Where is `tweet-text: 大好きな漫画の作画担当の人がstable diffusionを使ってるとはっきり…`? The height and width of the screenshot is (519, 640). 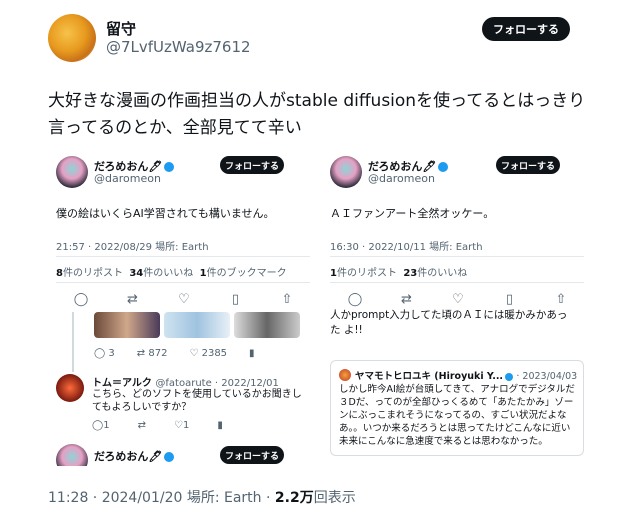 tweet-text: 大好きな漫画の作画担当の人がstable diffusionを使ってるとはっきり… is located at coordinates (317, 114).